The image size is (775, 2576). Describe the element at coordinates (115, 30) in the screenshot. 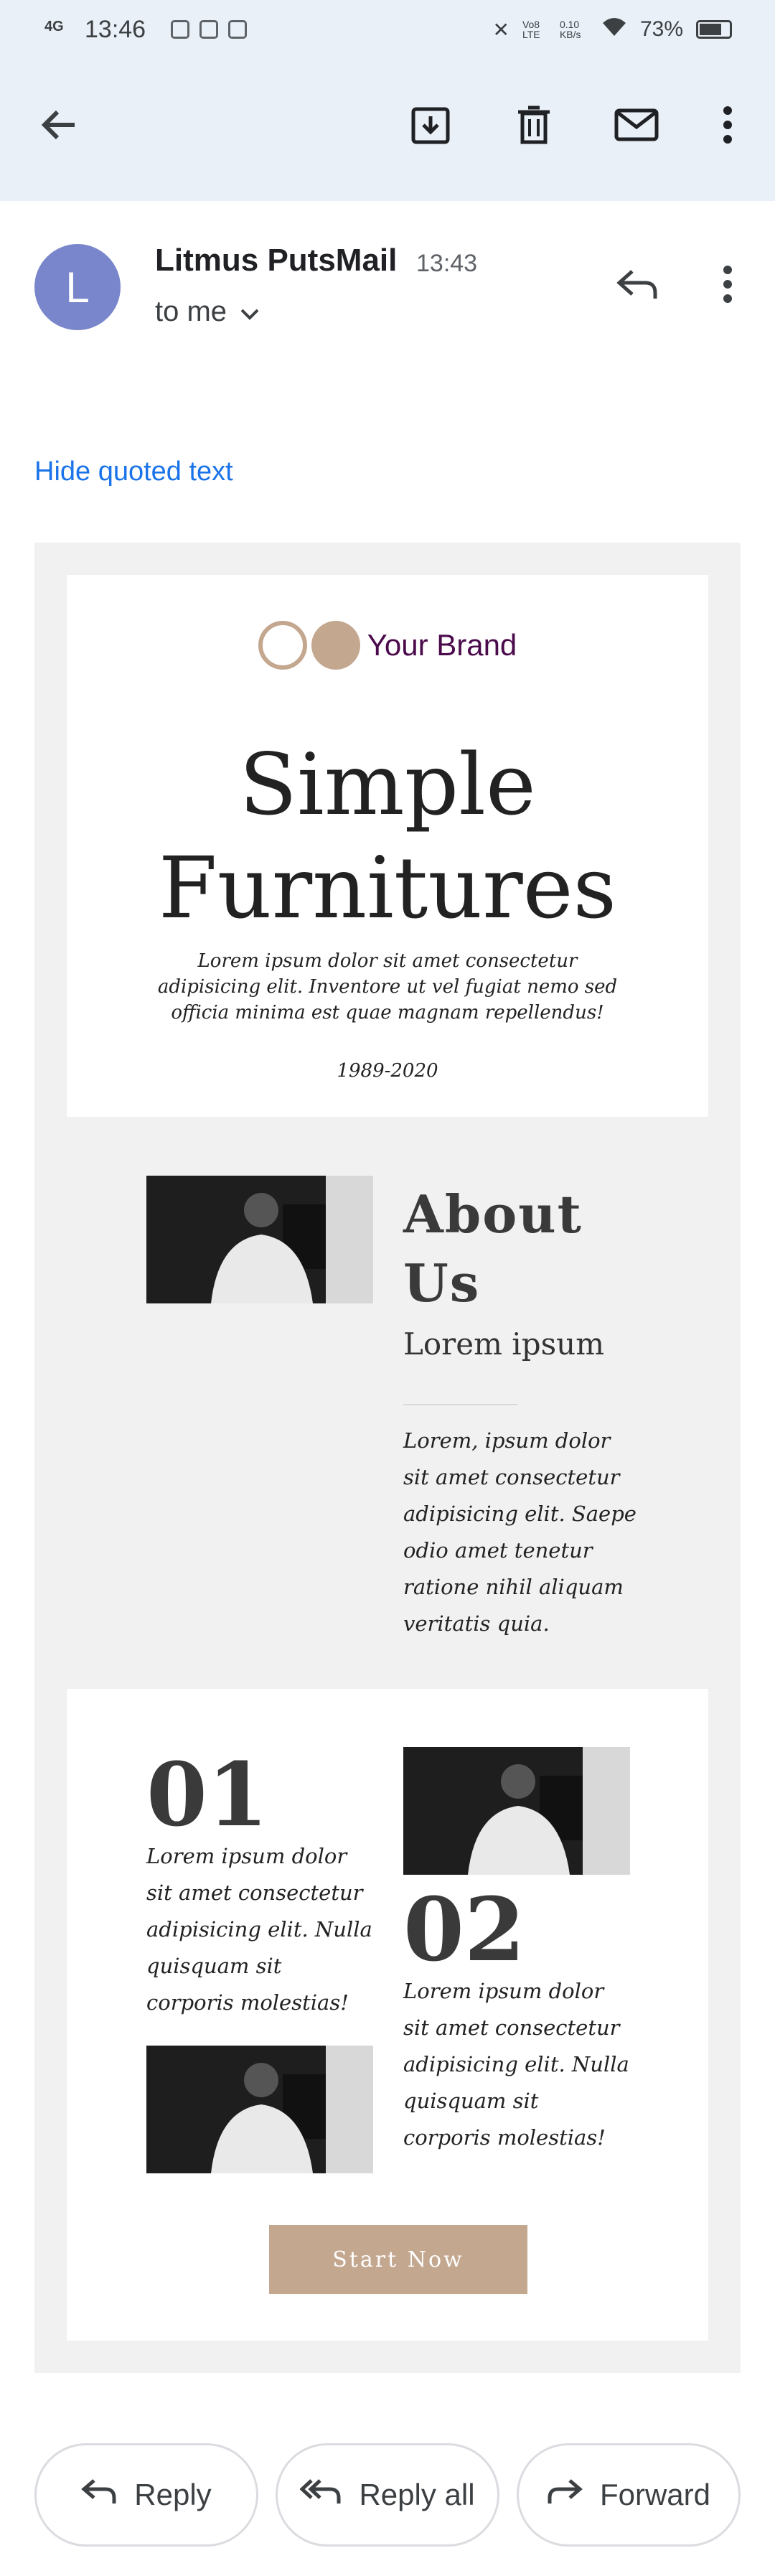

I see `status-time: 13:46` at that location.